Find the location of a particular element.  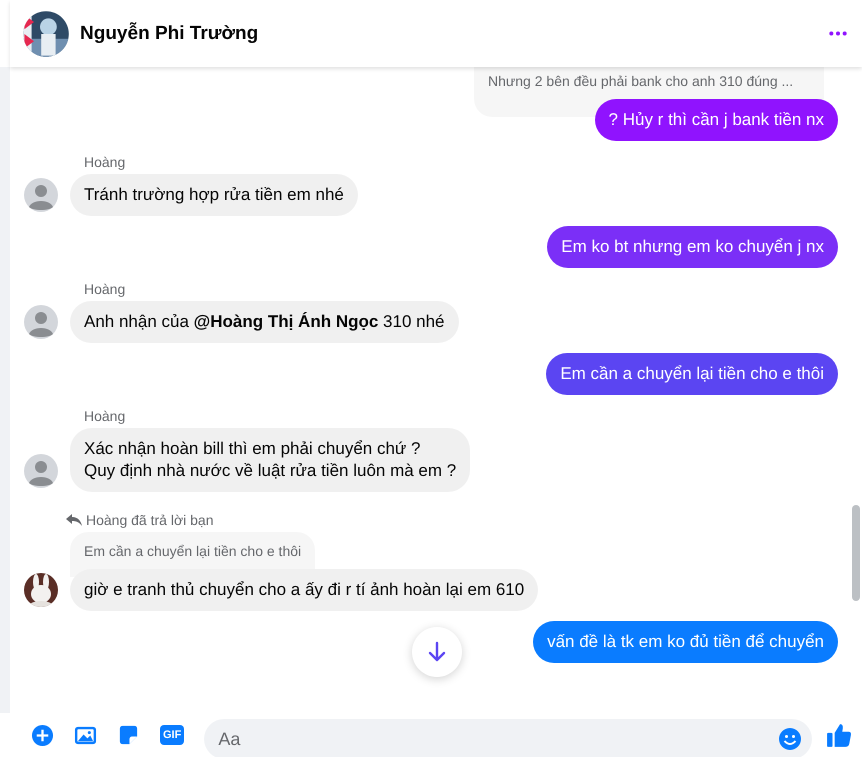

more-icon is located at coordinates (838, 33).